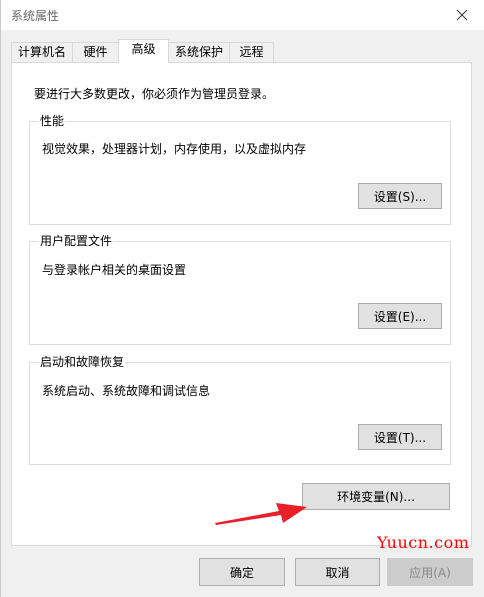  Describe the element at coordinates (35, 16) in the screenshot. I see `window-title: 系统属性` at that location.